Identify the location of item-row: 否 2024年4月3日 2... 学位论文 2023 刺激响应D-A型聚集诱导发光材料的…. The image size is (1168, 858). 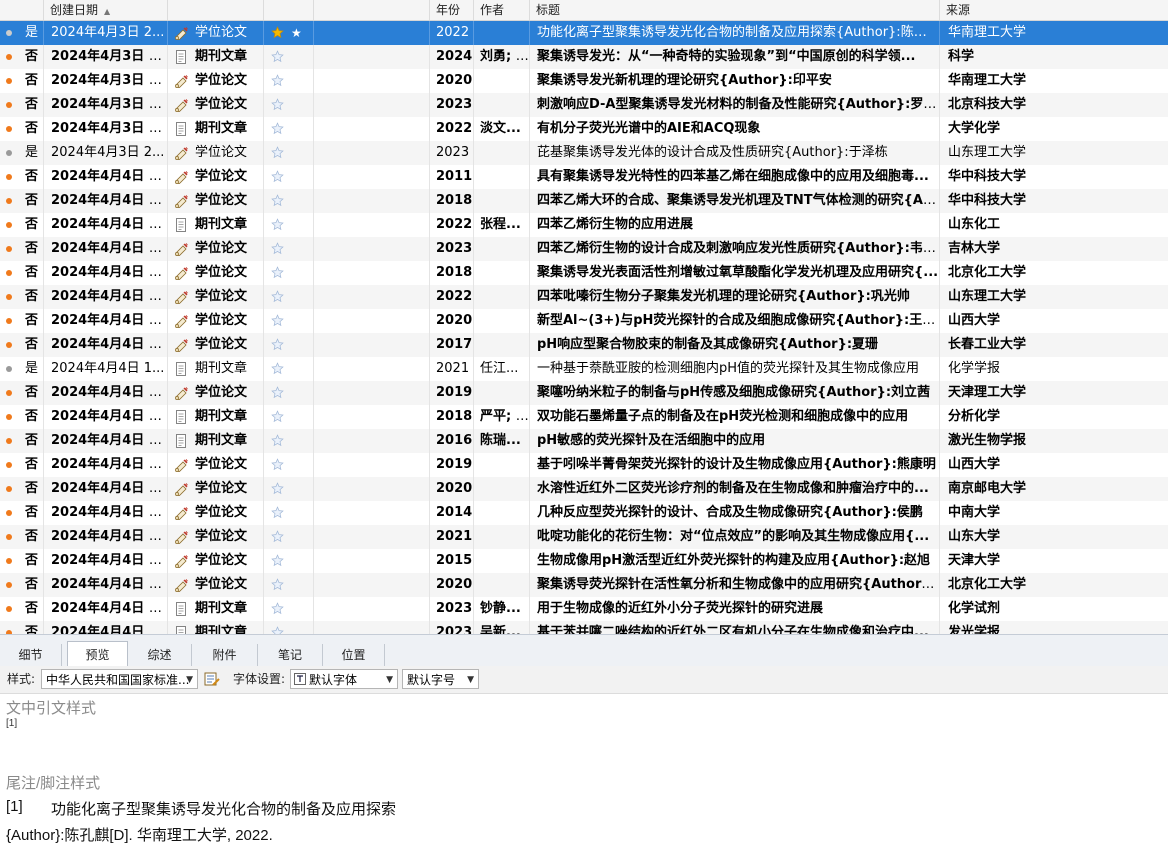
(584, 105).